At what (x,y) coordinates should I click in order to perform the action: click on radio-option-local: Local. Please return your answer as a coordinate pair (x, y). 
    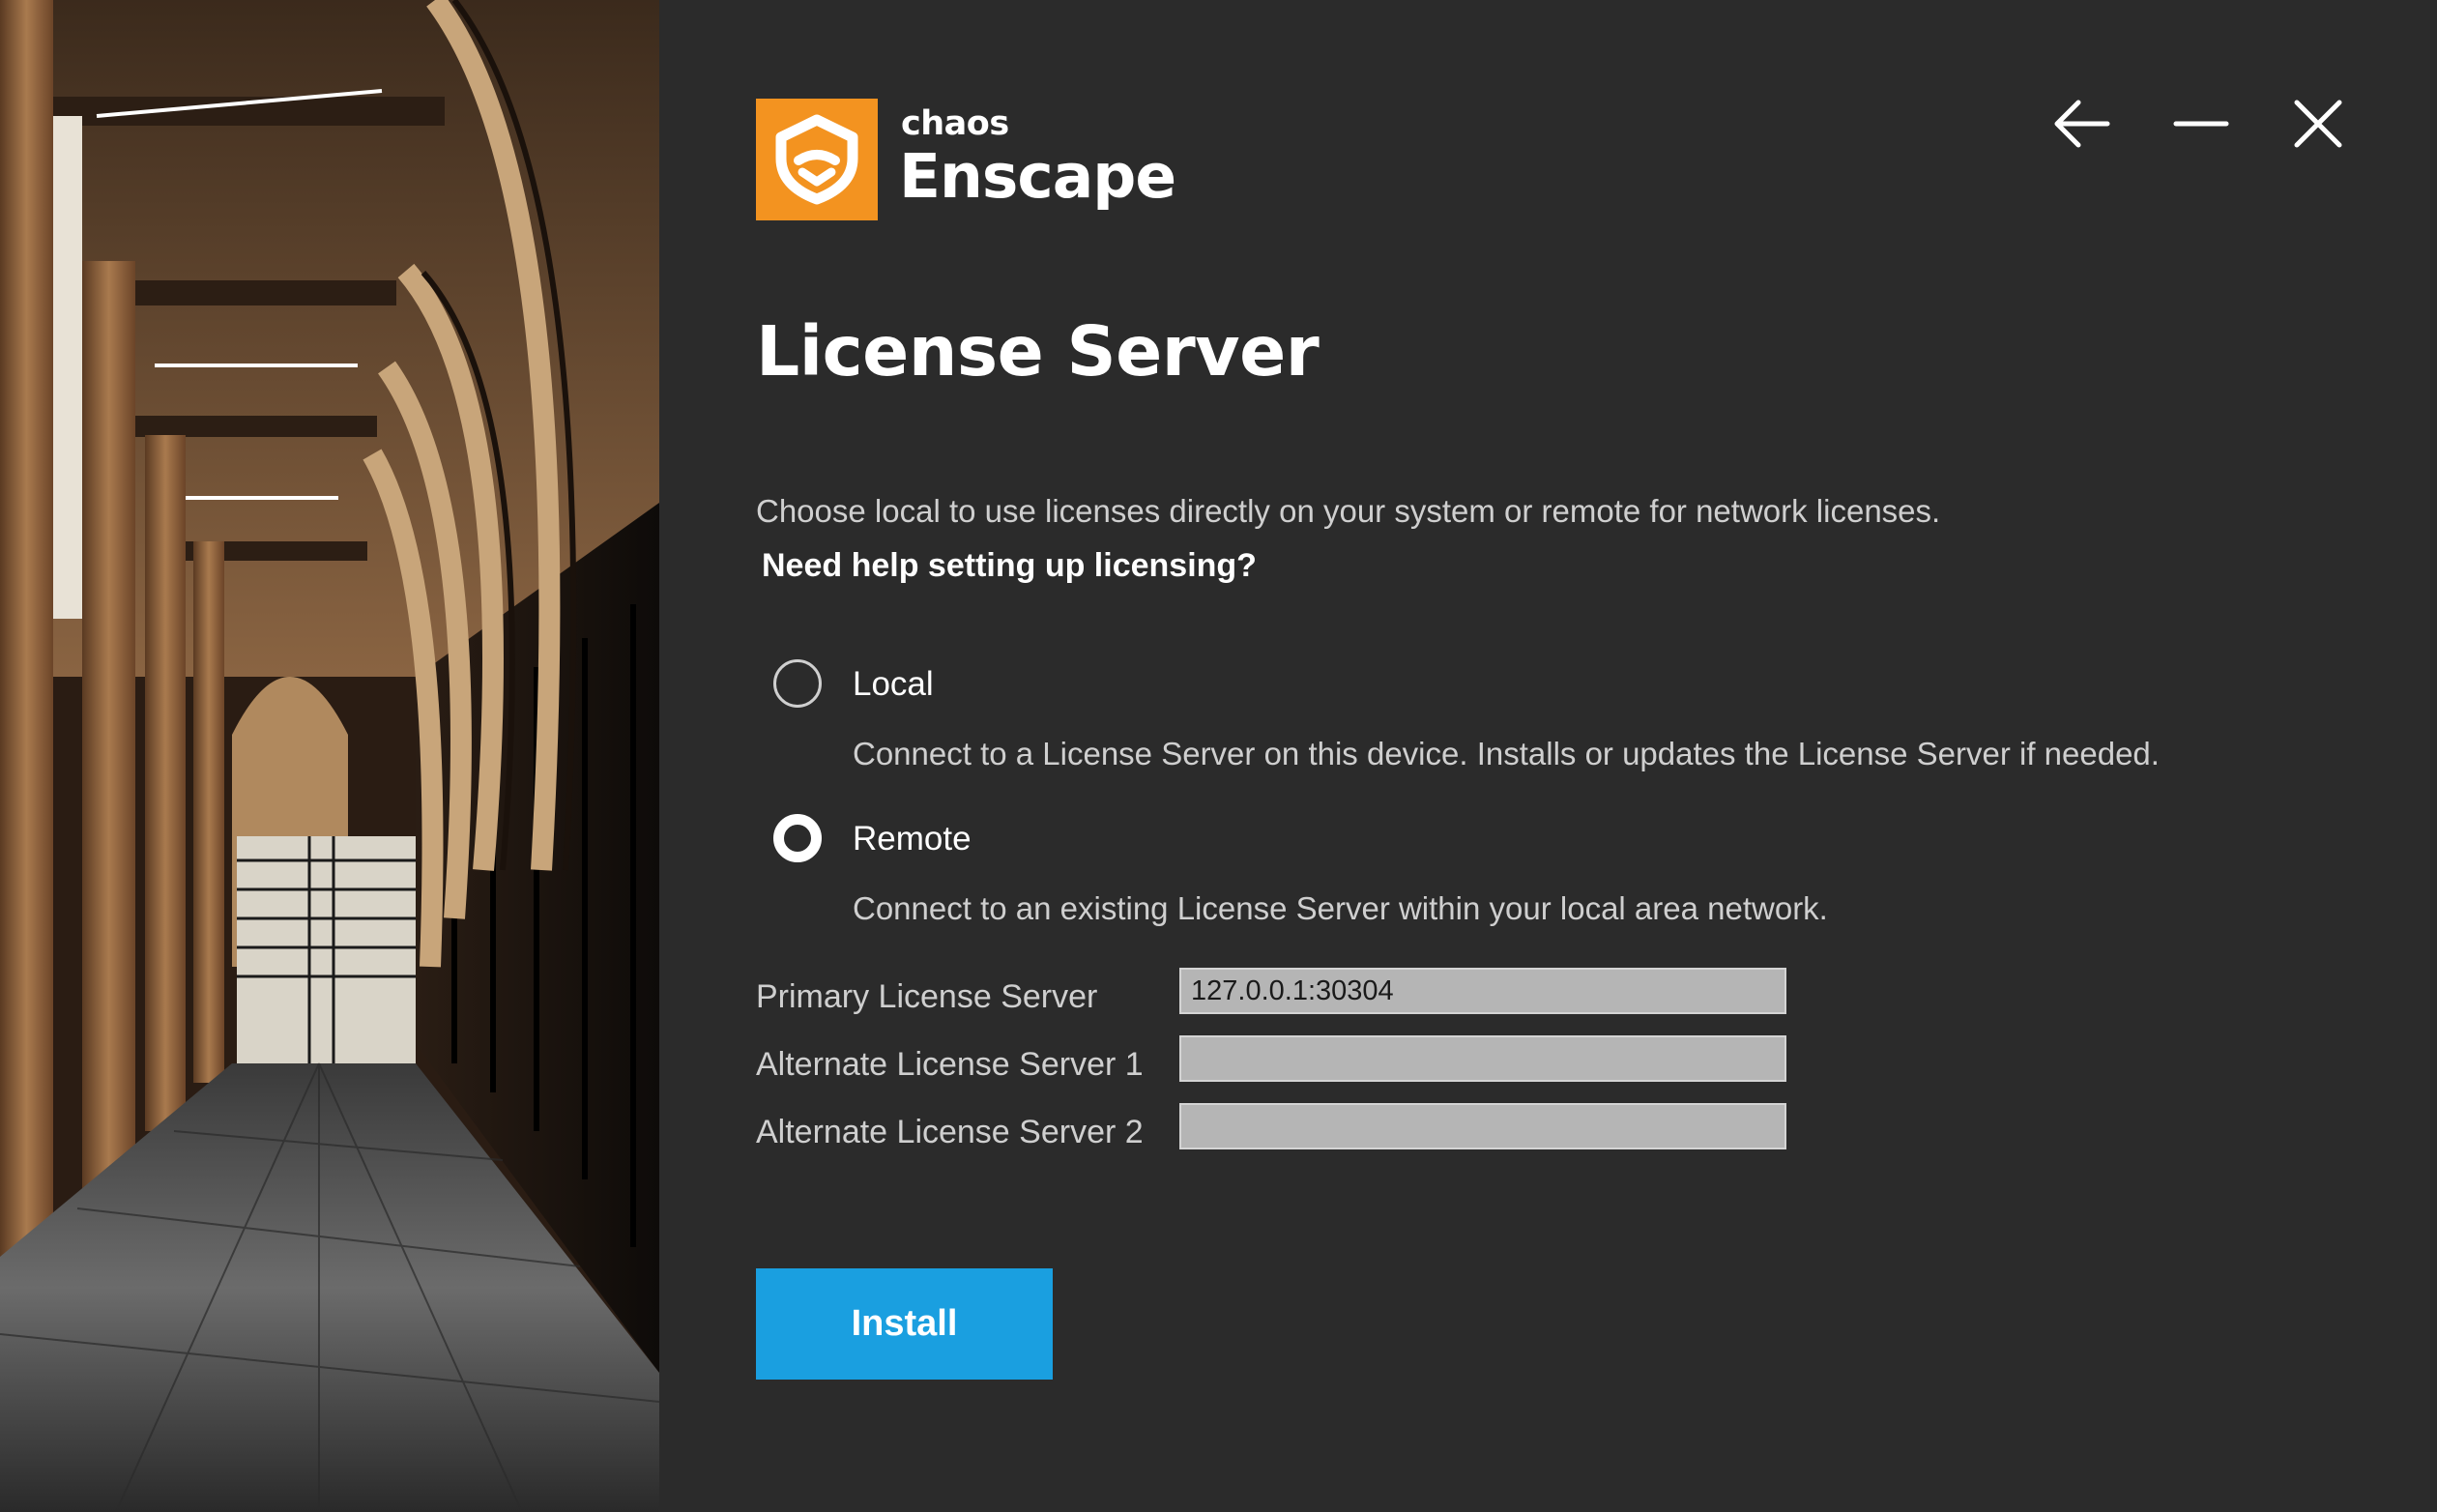
    Looking at the image, I should click on (1111, 688).